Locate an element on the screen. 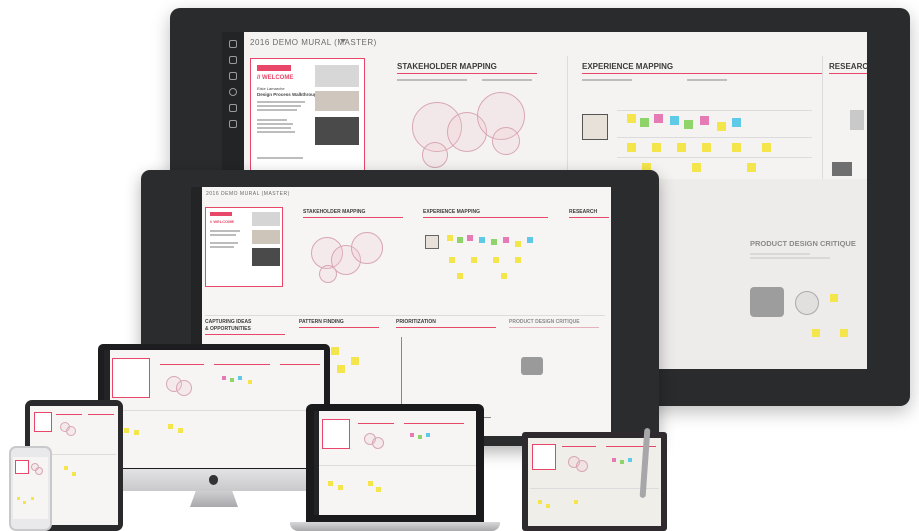  prioritization-title: PRIORITIZATION is located at coordinates (416, 322).